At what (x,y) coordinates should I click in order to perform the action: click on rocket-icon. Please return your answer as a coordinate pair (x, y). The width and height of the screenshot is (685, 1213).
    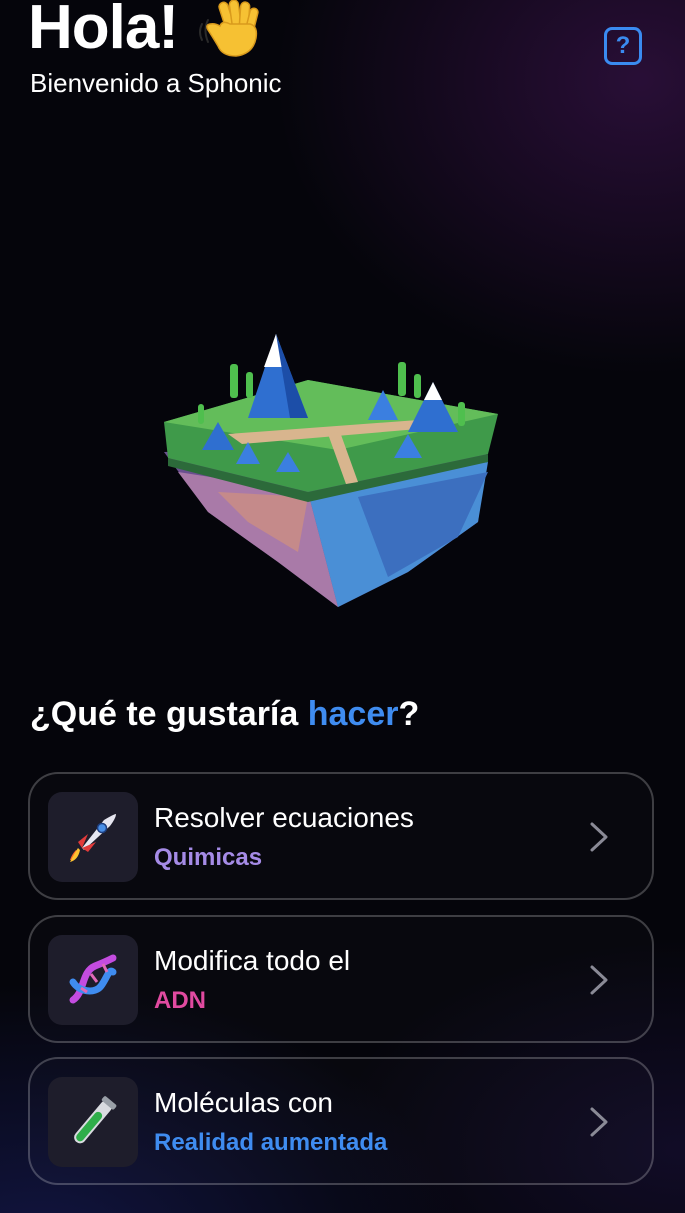
    Looking at the image, I should click on (93, 838).